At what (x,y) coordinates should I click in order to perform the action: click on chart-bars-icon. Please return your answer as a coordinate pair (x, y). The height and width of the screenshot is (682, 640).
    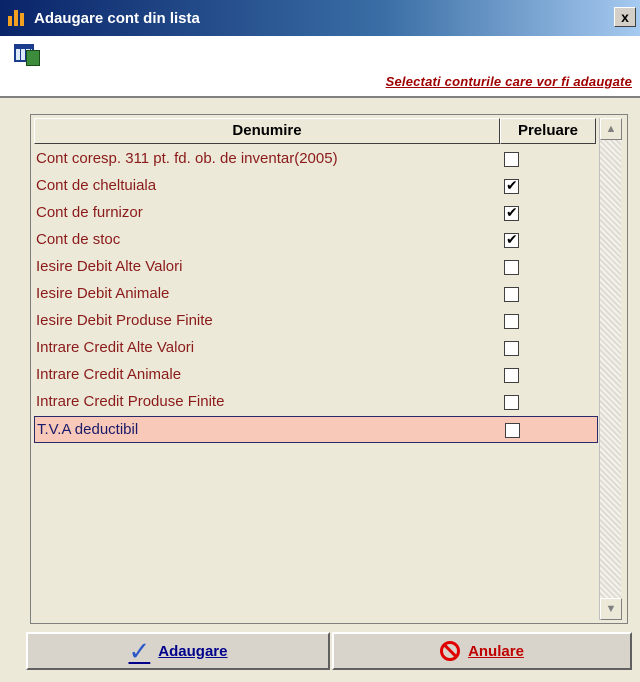
    Looking at the image, I should click on (17, 18).